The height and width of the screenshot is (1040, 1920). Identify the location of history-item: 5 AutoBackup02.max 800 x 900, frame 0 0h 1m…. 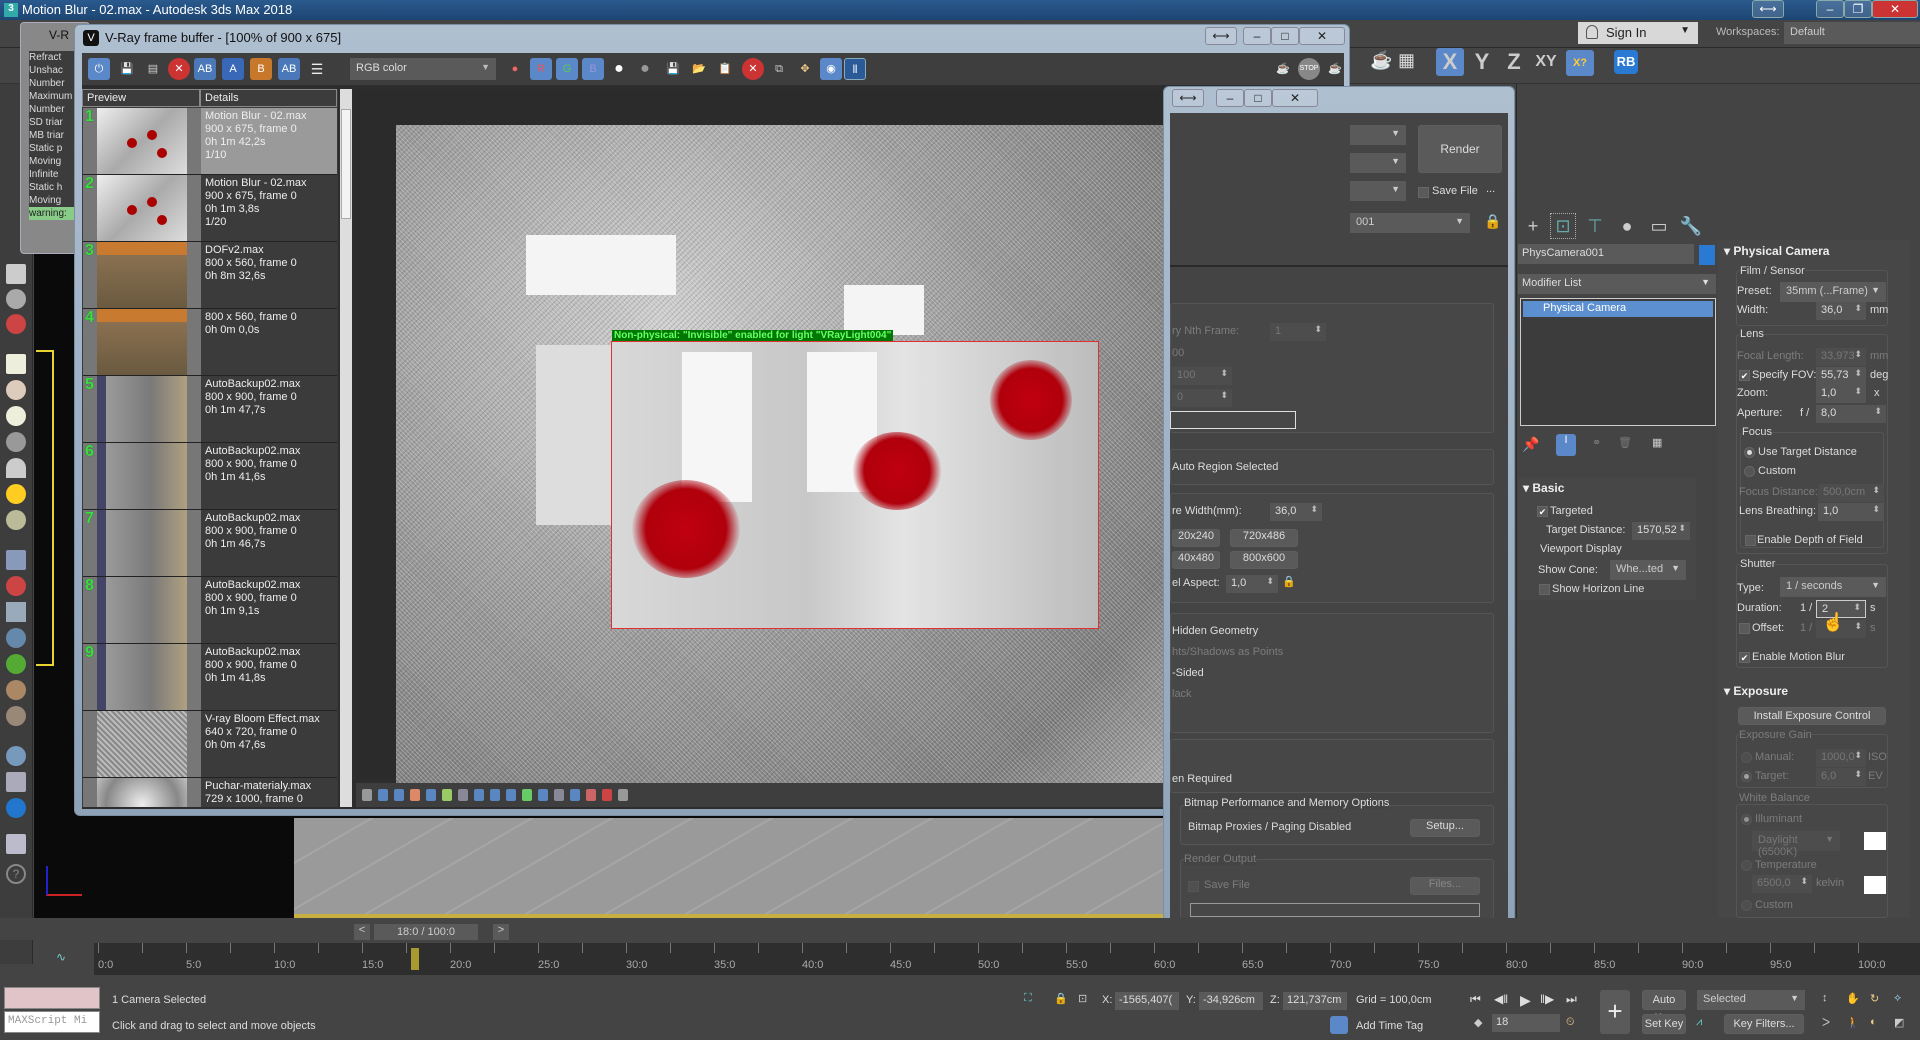
(210, 409).